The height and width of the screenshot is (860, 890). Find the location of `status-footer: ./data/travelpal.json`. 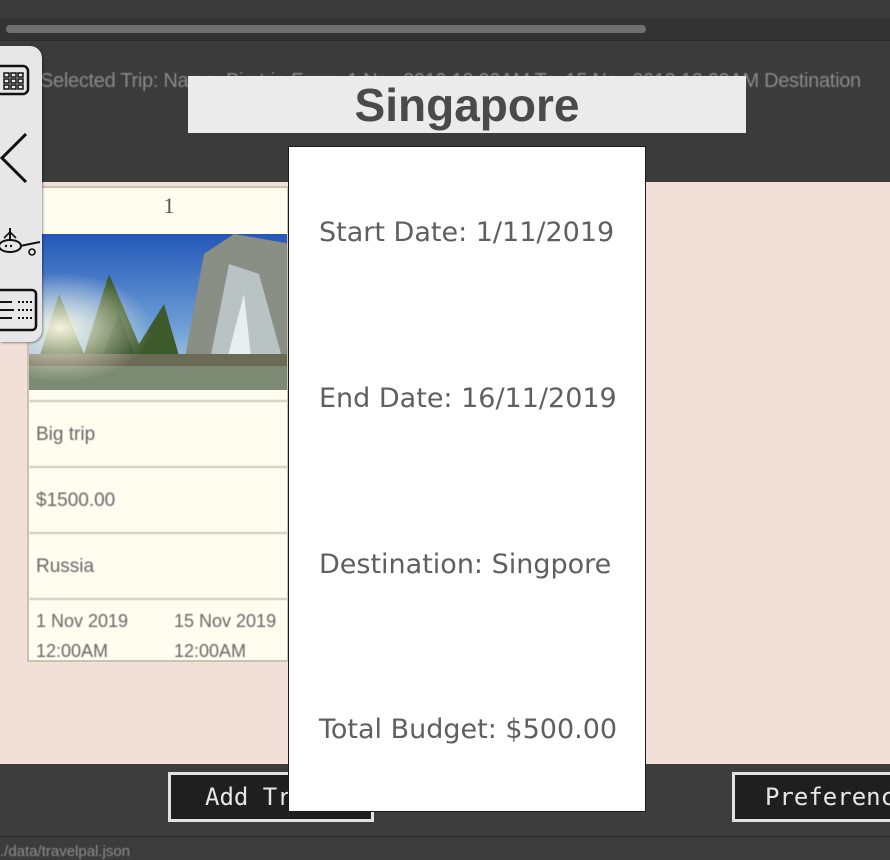

status-footer: ./data/travelpal.json is located at coordinates (445, 848).